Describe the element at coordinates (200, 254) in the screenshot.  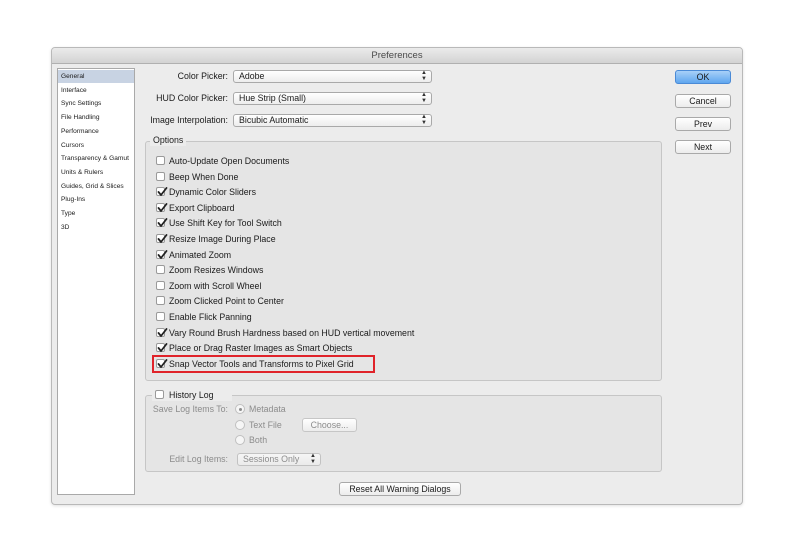
I see `option-label: Animated Zoom` at that location.